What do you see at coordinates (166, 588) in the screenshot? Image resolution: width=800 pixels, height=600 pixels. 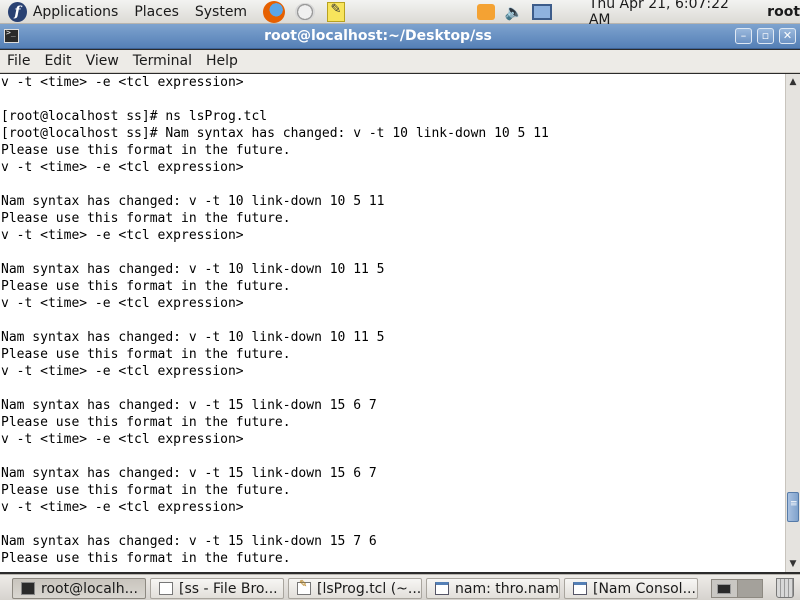 I see `file-browser-icon` at bounding box center [166, 588].